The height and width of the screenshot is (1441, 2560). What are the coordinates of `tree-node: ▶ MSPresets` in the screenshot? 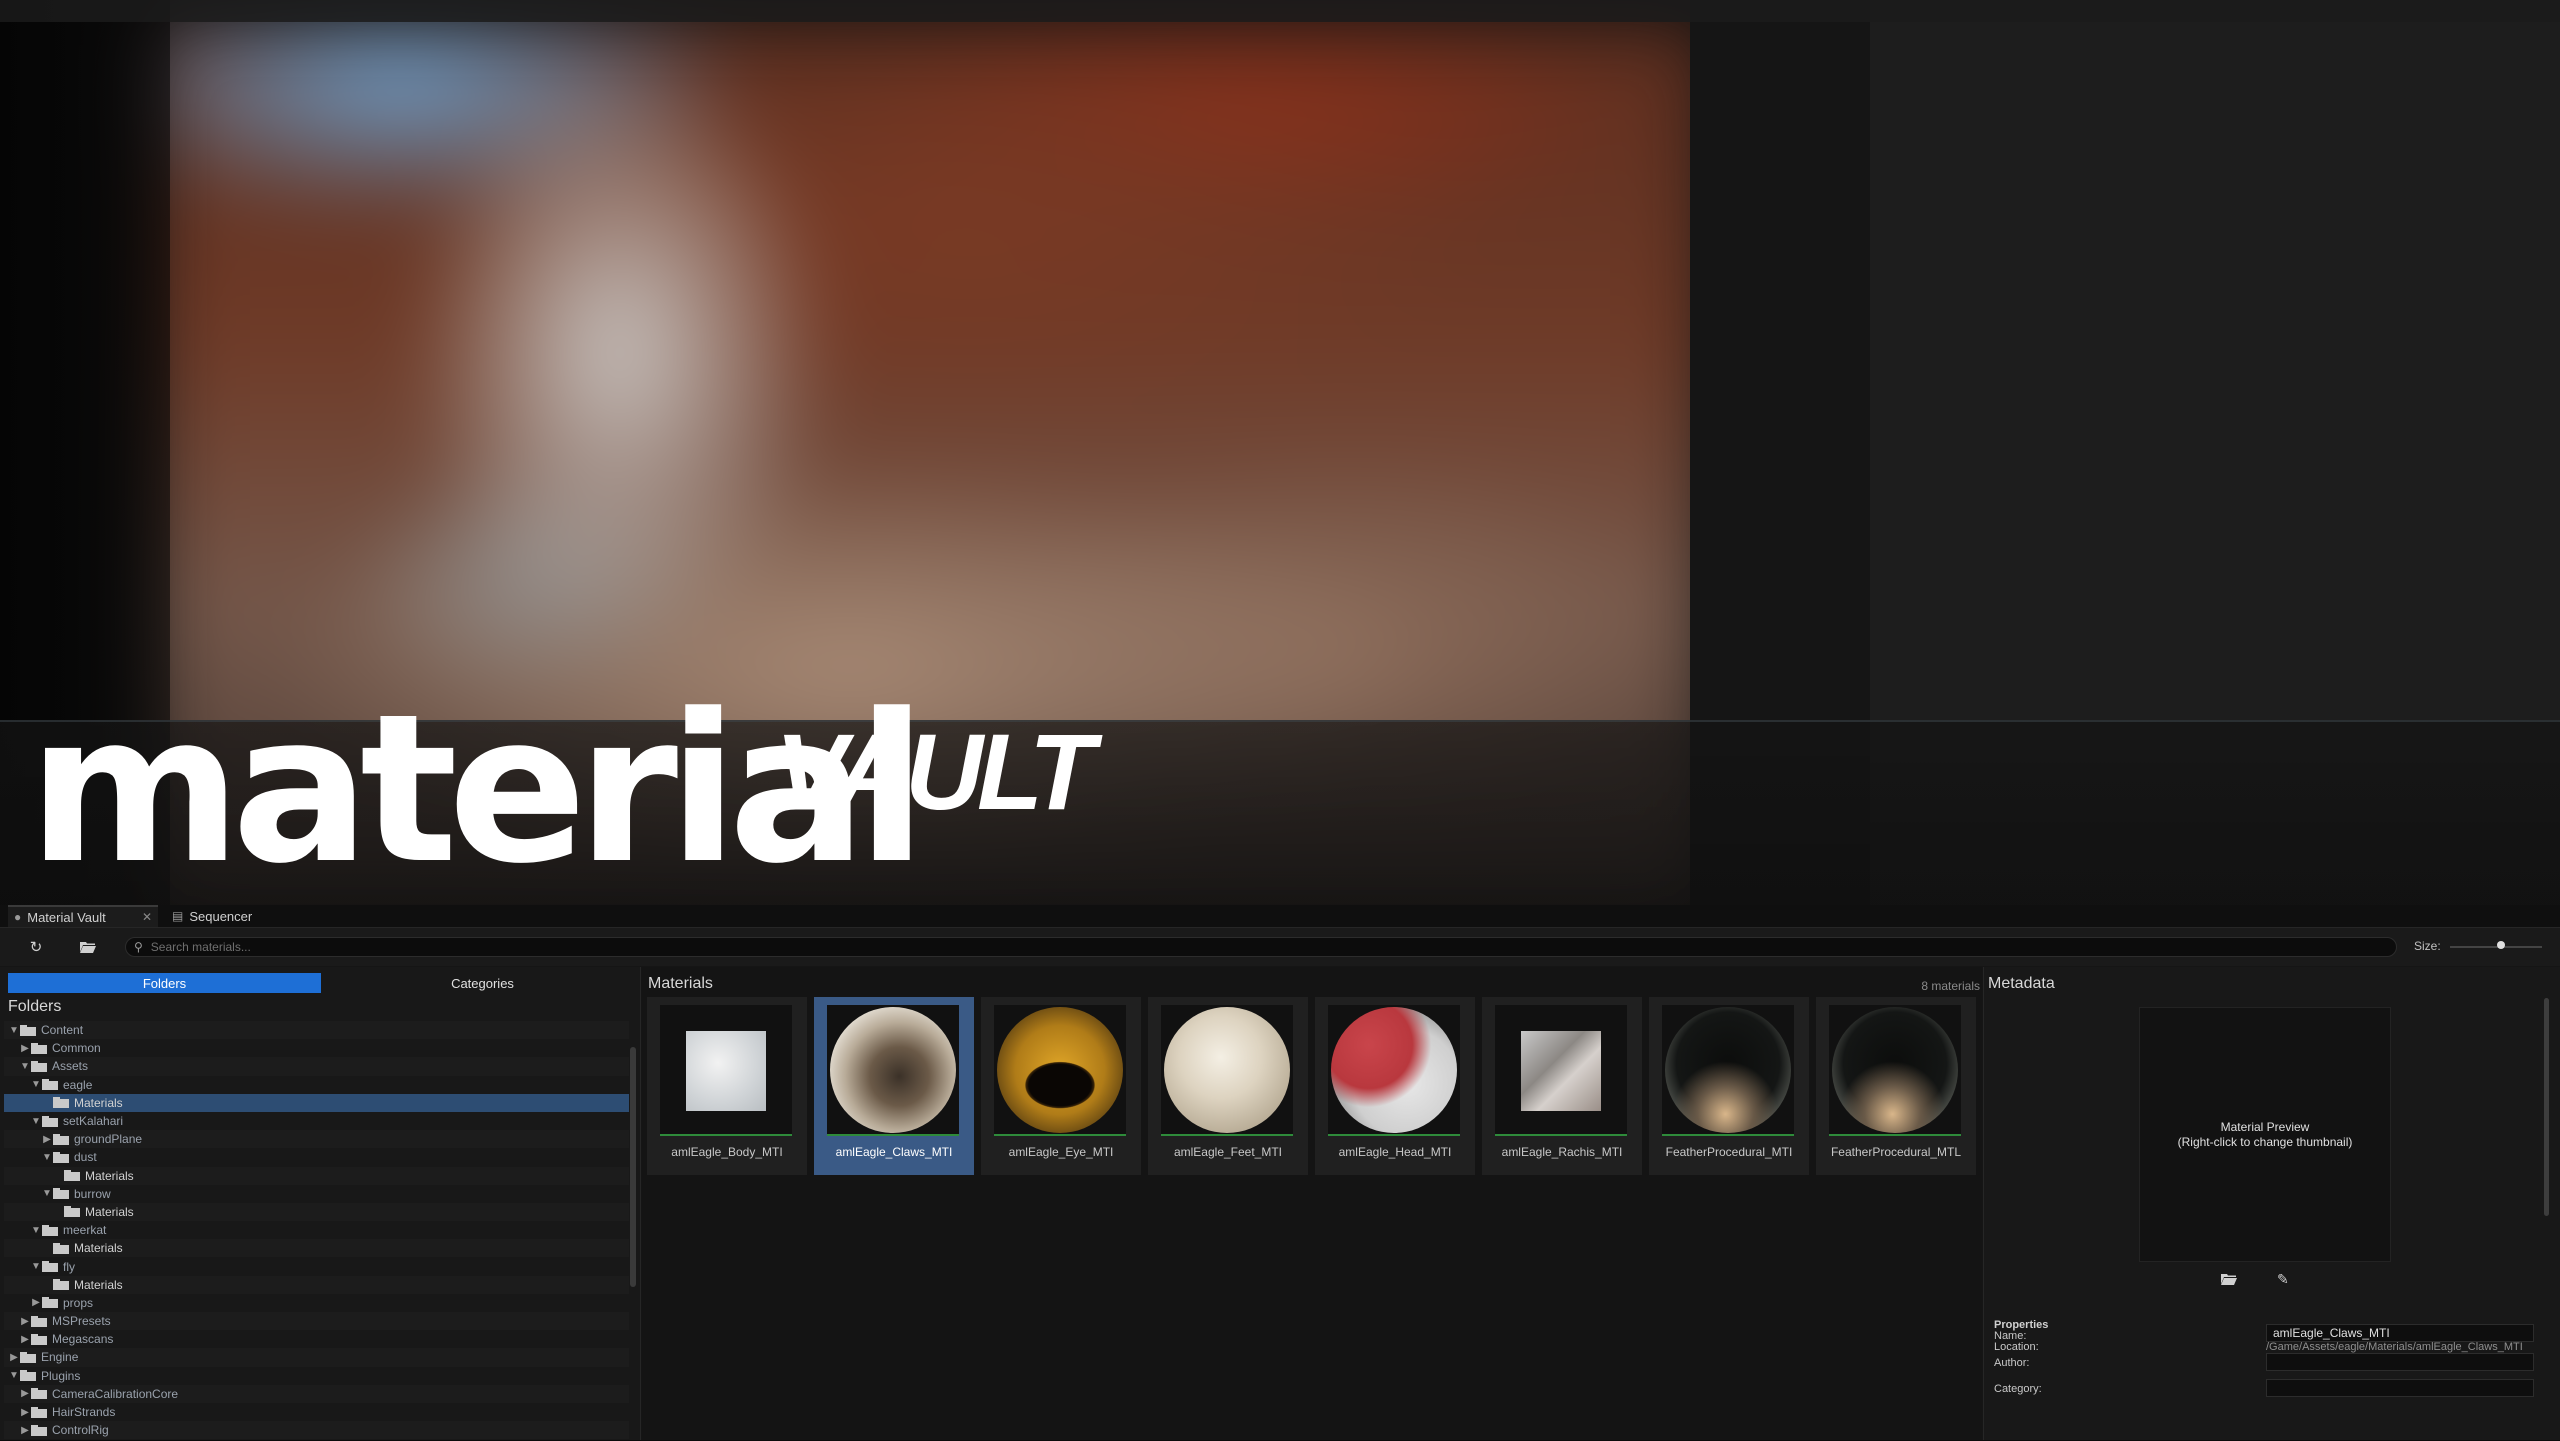 It's located at (316, 1321).